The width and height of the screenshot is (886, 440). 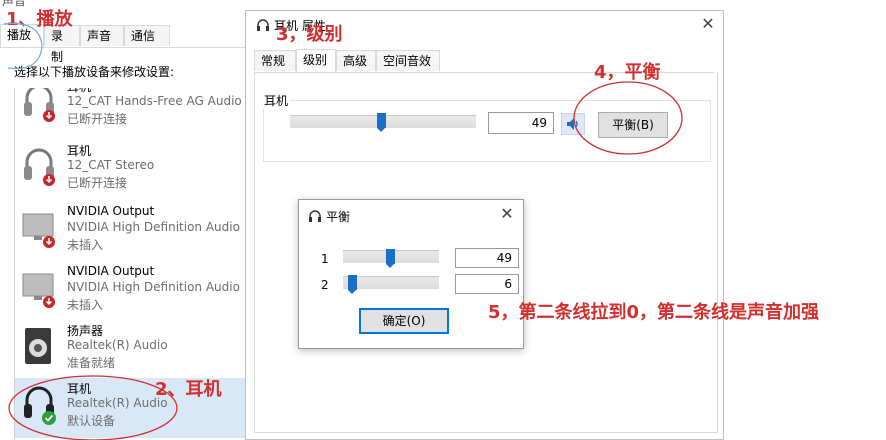 What do you see at coordinates (628, 118) in the screenshot?
I see `annotation-4-circle` at bounding box center [628, 118].